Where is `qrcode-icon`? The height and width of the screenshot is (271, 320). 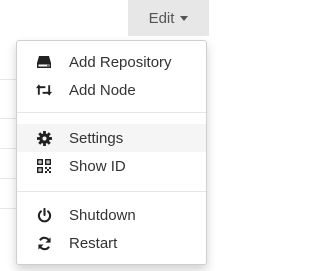 qrcode-icon is located at coordinates (44, 166).